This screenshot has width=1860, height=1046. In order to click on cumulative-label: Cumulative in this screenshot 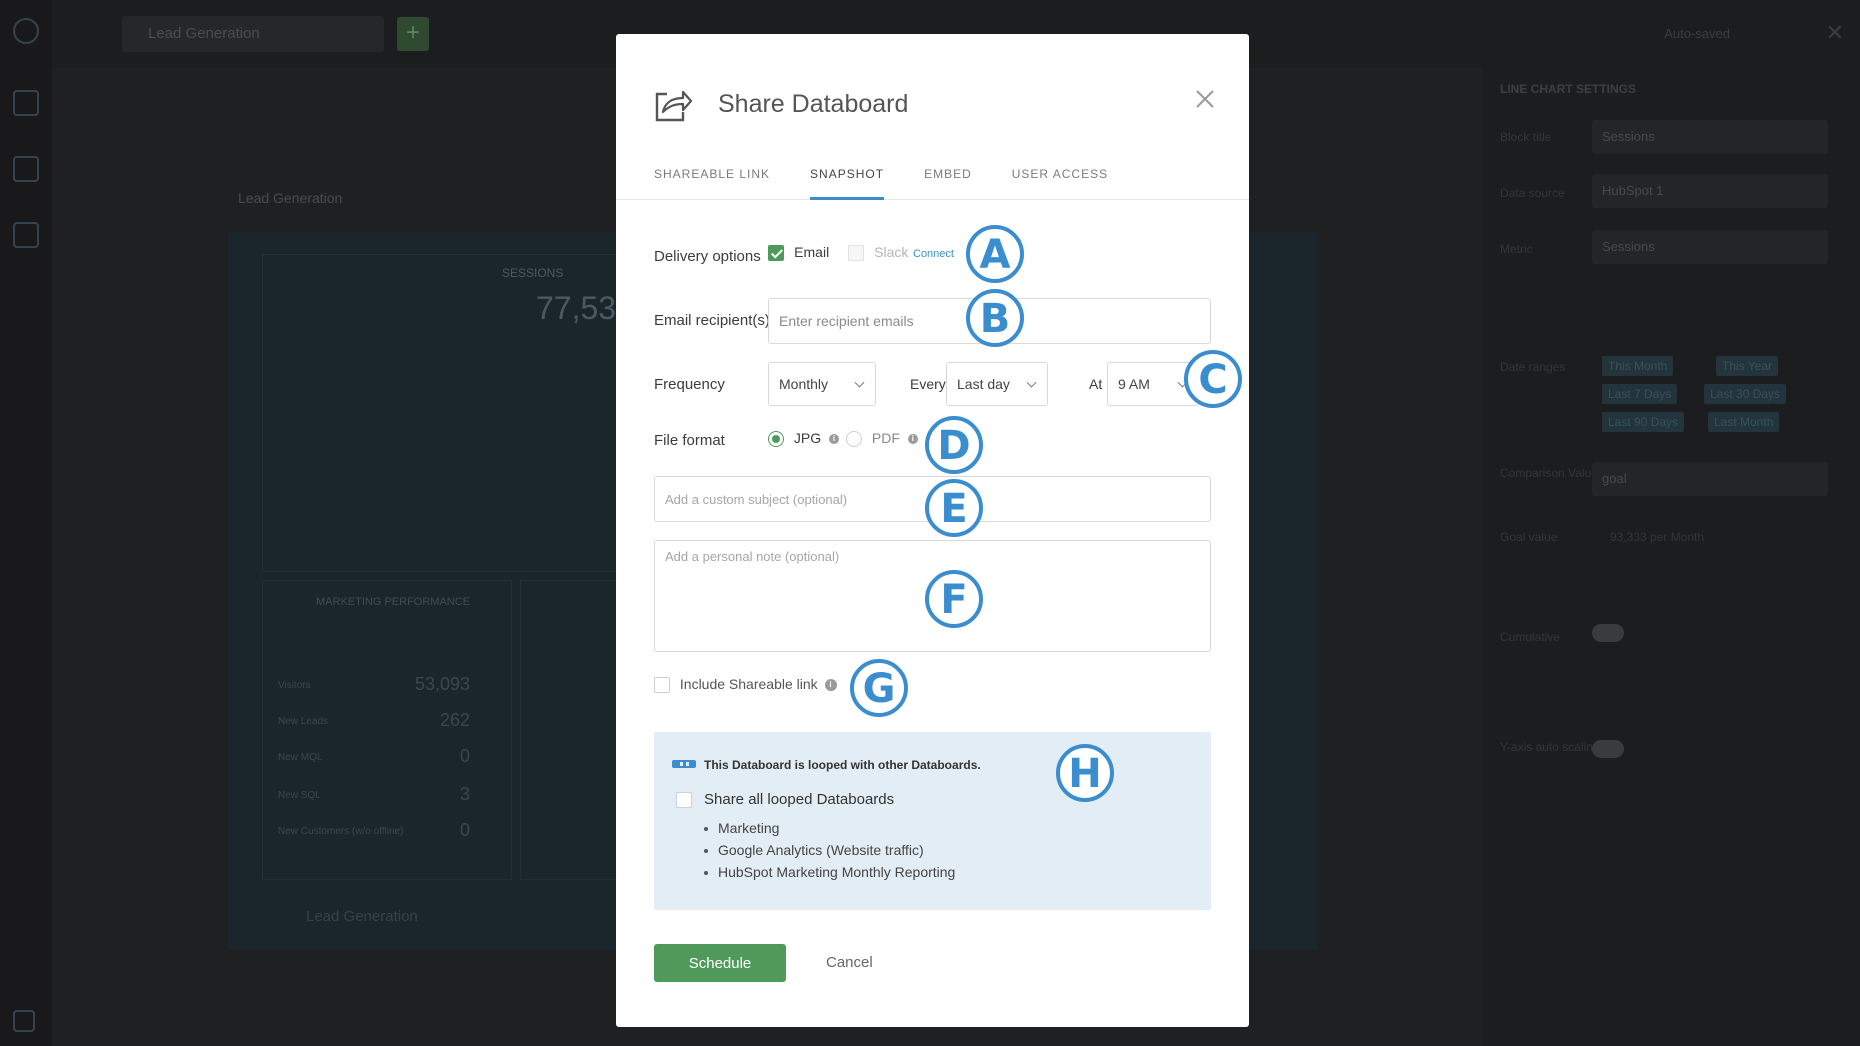, I will do `click(1530, 637)`.